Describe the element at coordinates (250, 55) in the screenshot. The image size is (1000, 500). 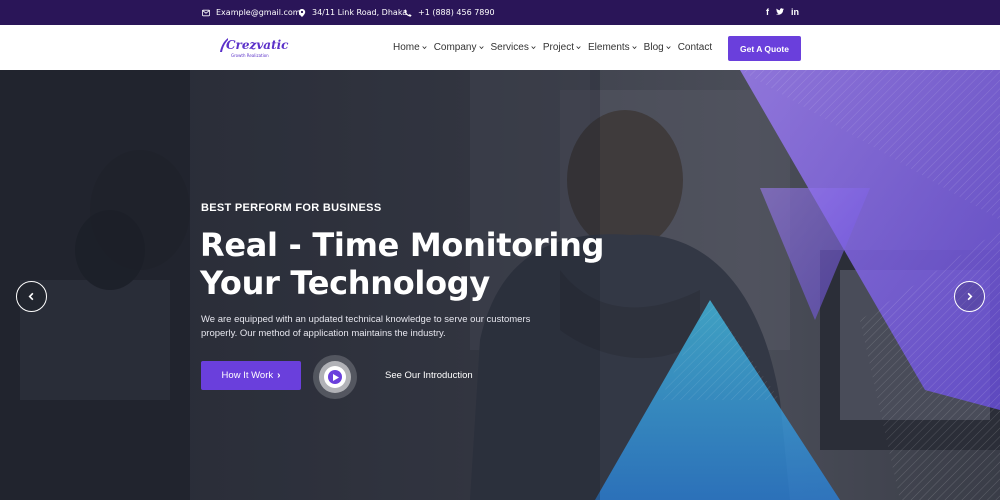
I see `logo-tagline: Growth Realization` at that location.